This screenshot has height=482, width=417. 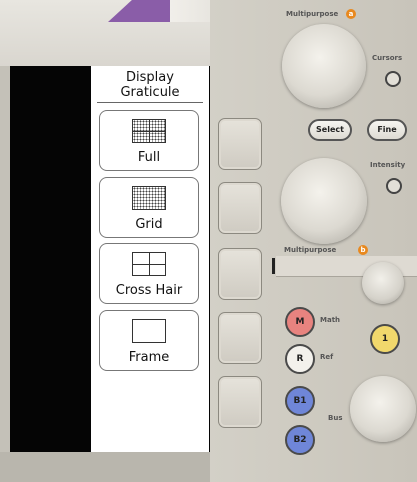 What do you see at coordinates (149, 224) in the screenshot?
I see `menu-item-label: Grid` at bounding box center [149, 224].